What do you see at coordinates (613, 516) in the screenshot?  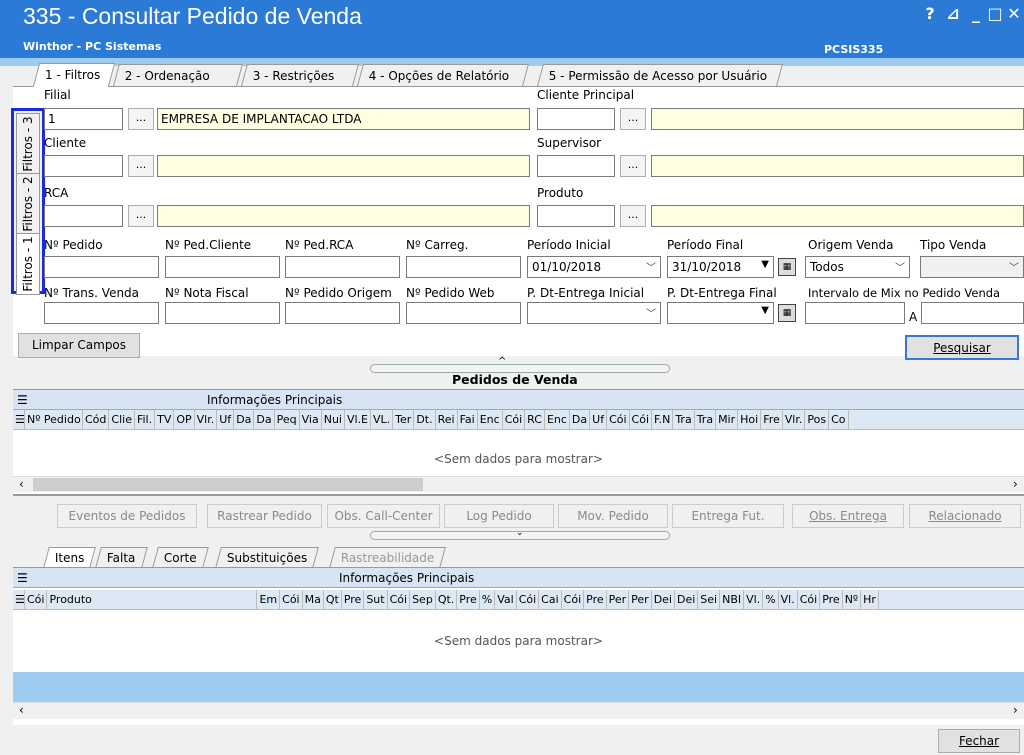 I see `mov-pedido-button: Mov. Pedido` at bounding box center [613, 516].